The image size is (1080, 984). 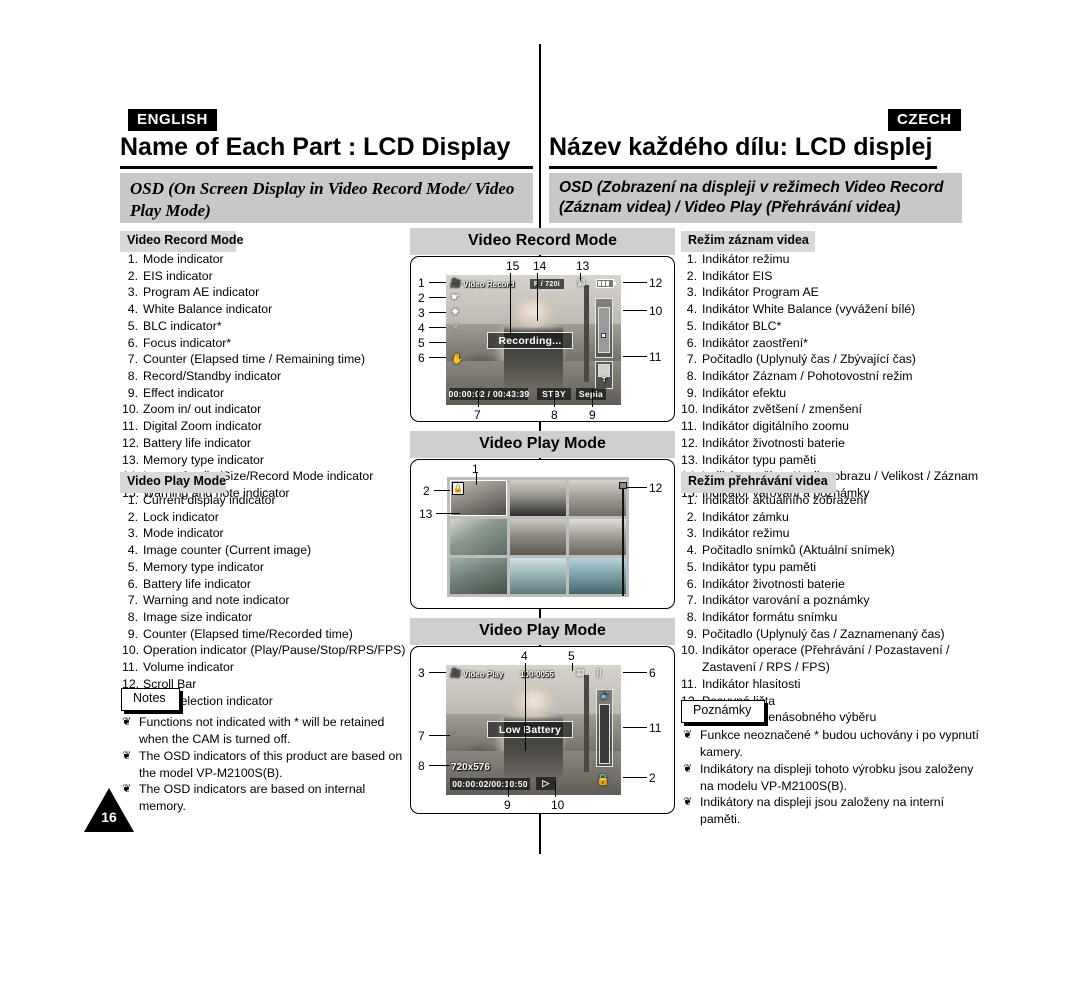 What do you see at coordinates (264, 460) in the screenshot?
I see `list-item: 13. Memory type indicator` at bounding box center [264, 460].